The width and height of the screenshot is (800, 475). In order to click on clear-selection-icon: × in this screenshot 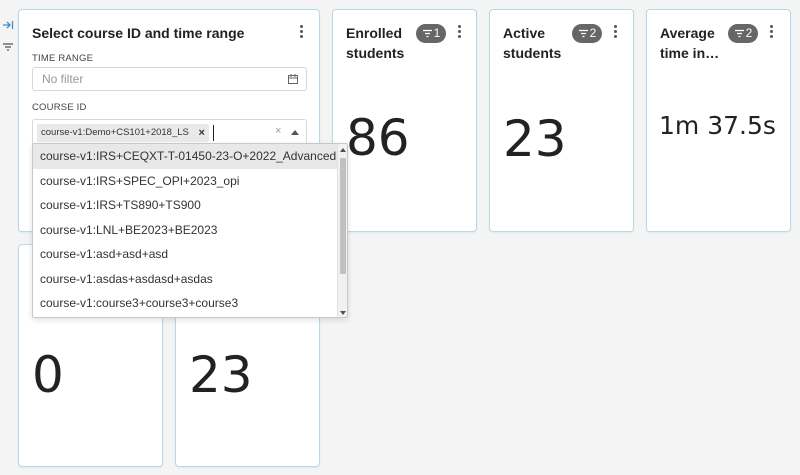, I will do `click(278, 131)`.